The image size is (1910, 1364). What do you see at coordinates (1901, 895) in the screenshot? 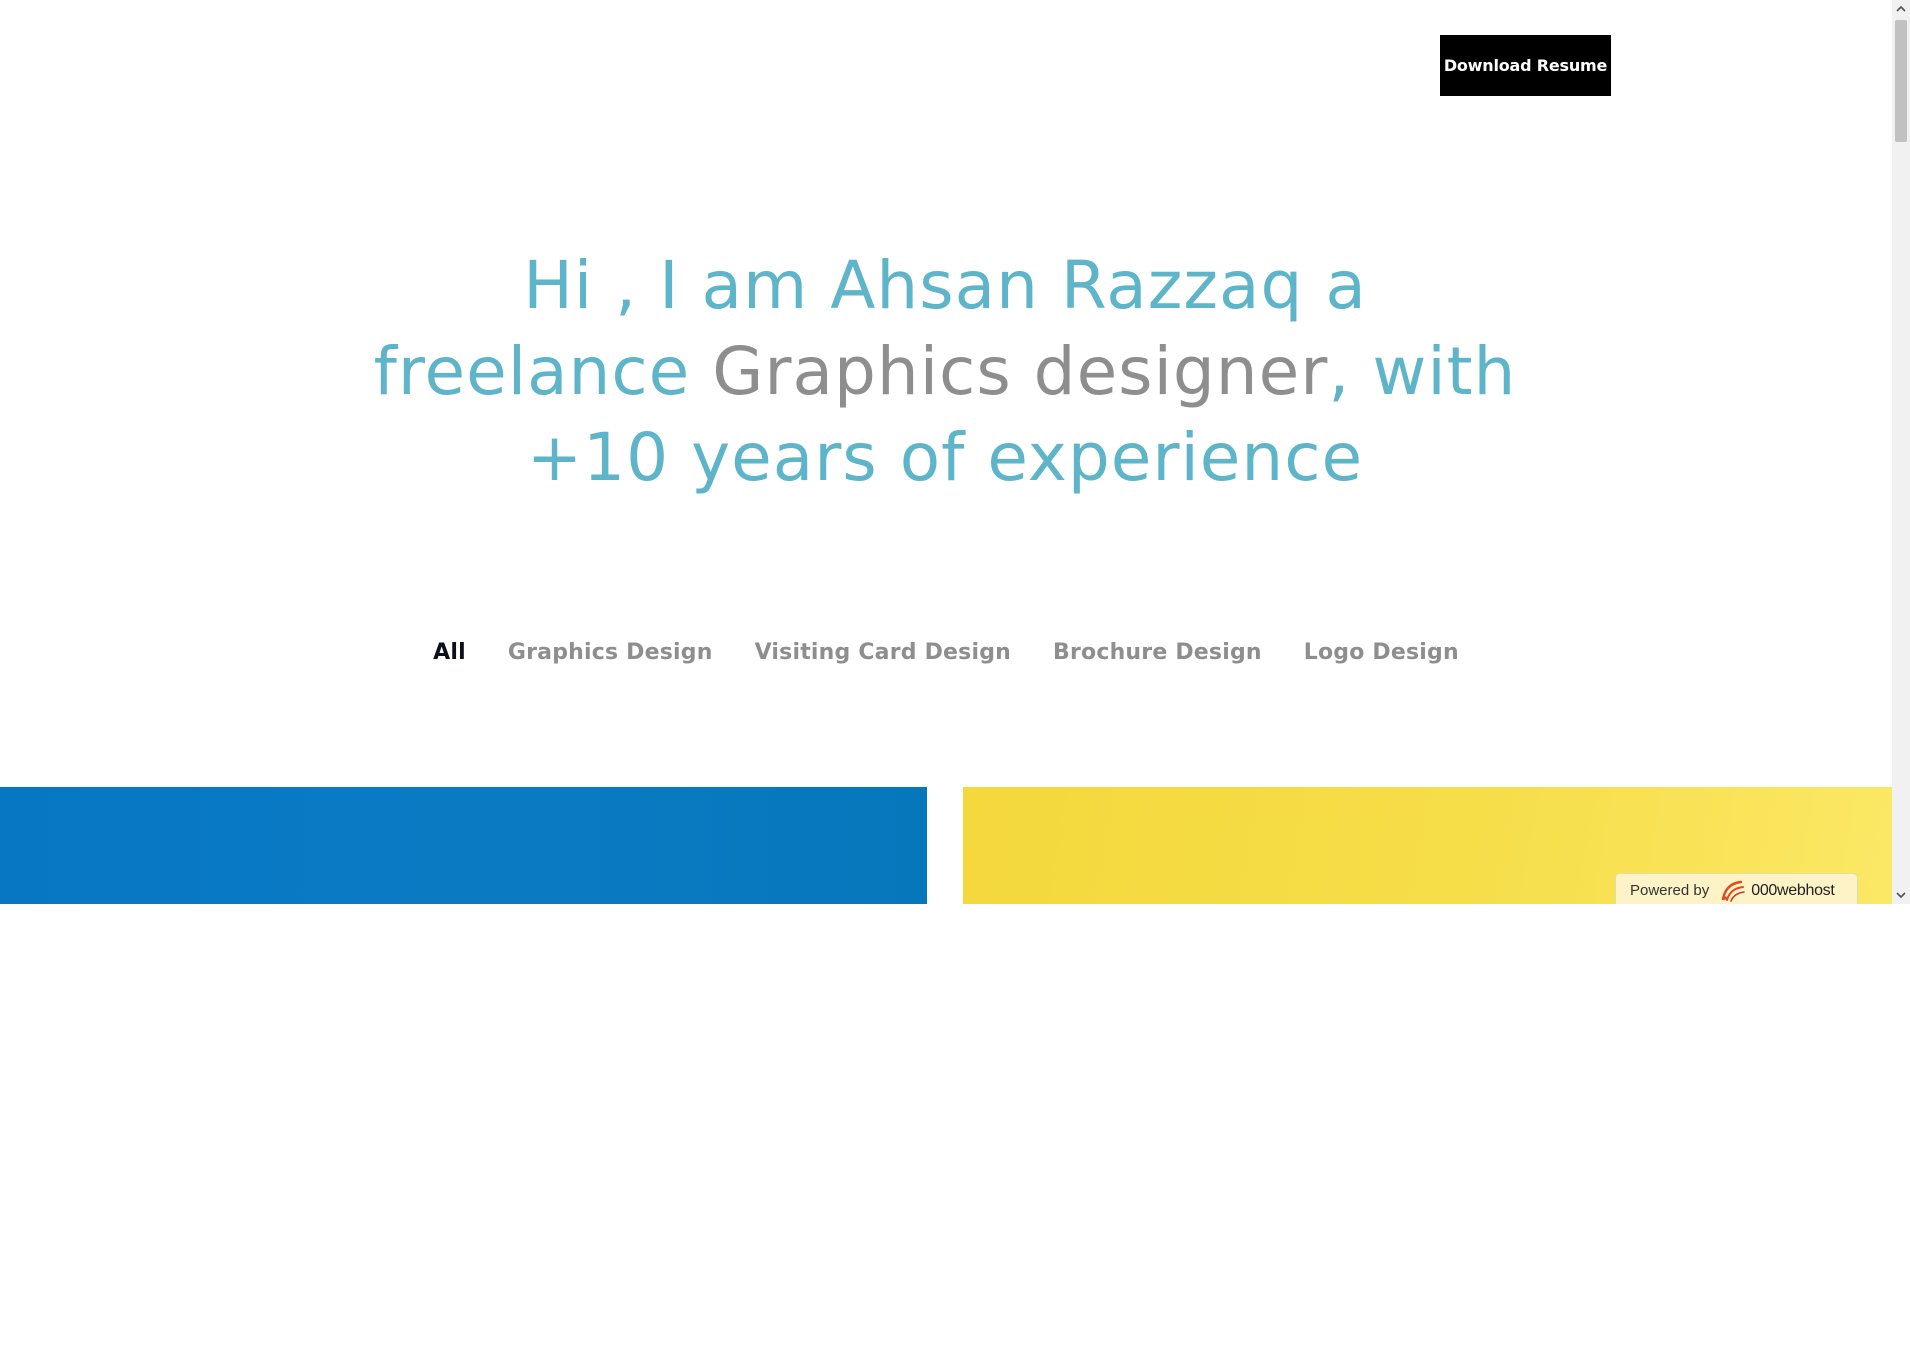
I see `chevron-down-icon` at bounding box center [1901, 895].